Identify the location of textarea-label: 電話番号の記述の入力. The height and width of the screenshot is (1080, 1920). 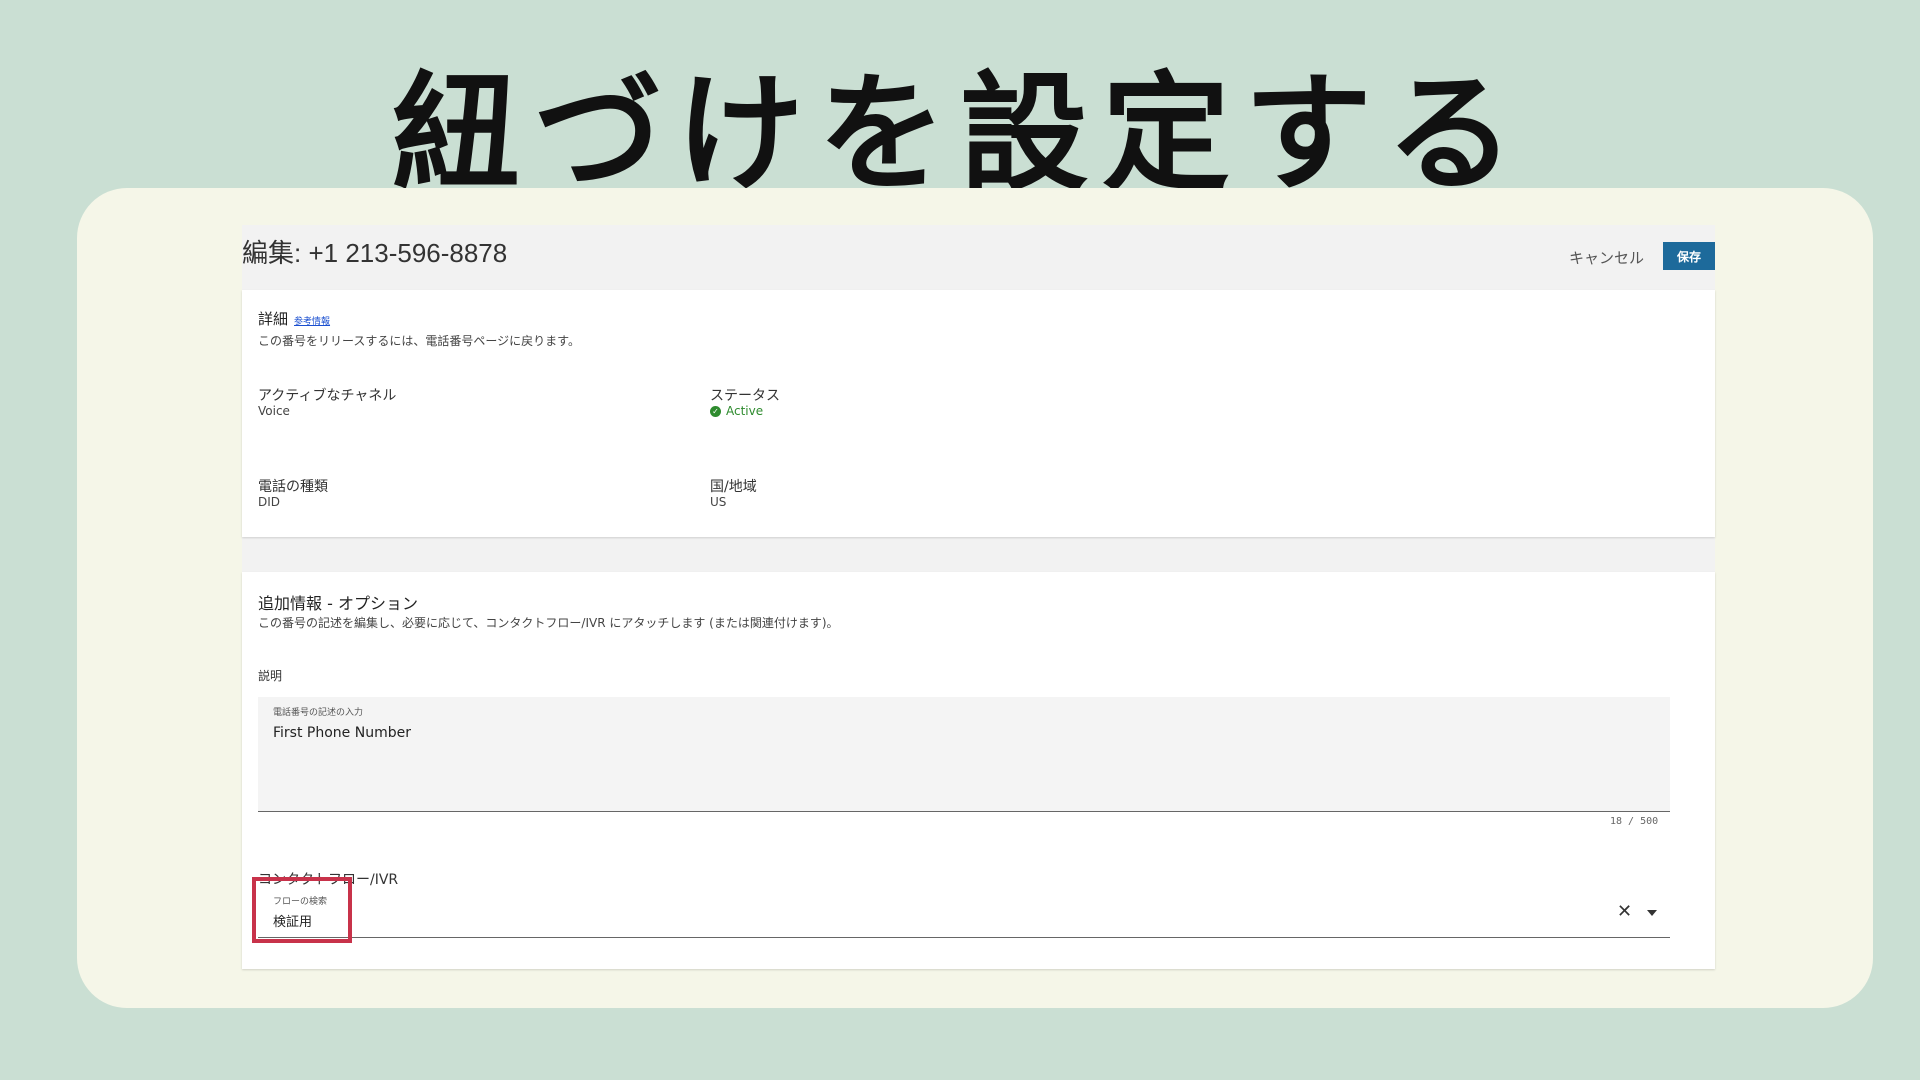
(318, 713).